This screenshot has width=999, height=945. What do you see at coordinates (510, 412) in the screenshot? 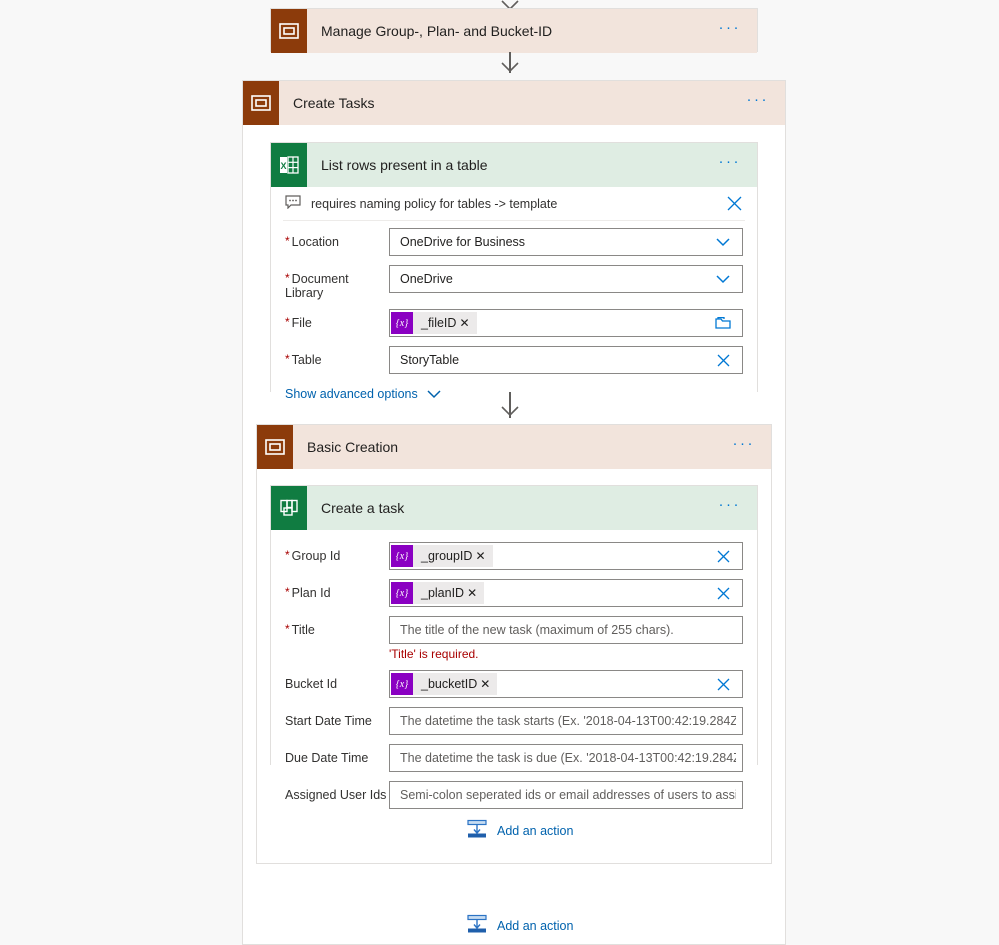
I see `connector-arrow-excel-basic` at bounding box center [510, 412].